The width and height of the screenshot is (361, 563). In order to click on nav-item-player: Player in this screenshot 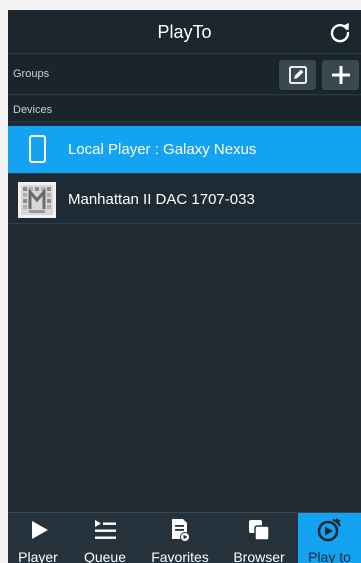, I will do `click(38, 538)`.